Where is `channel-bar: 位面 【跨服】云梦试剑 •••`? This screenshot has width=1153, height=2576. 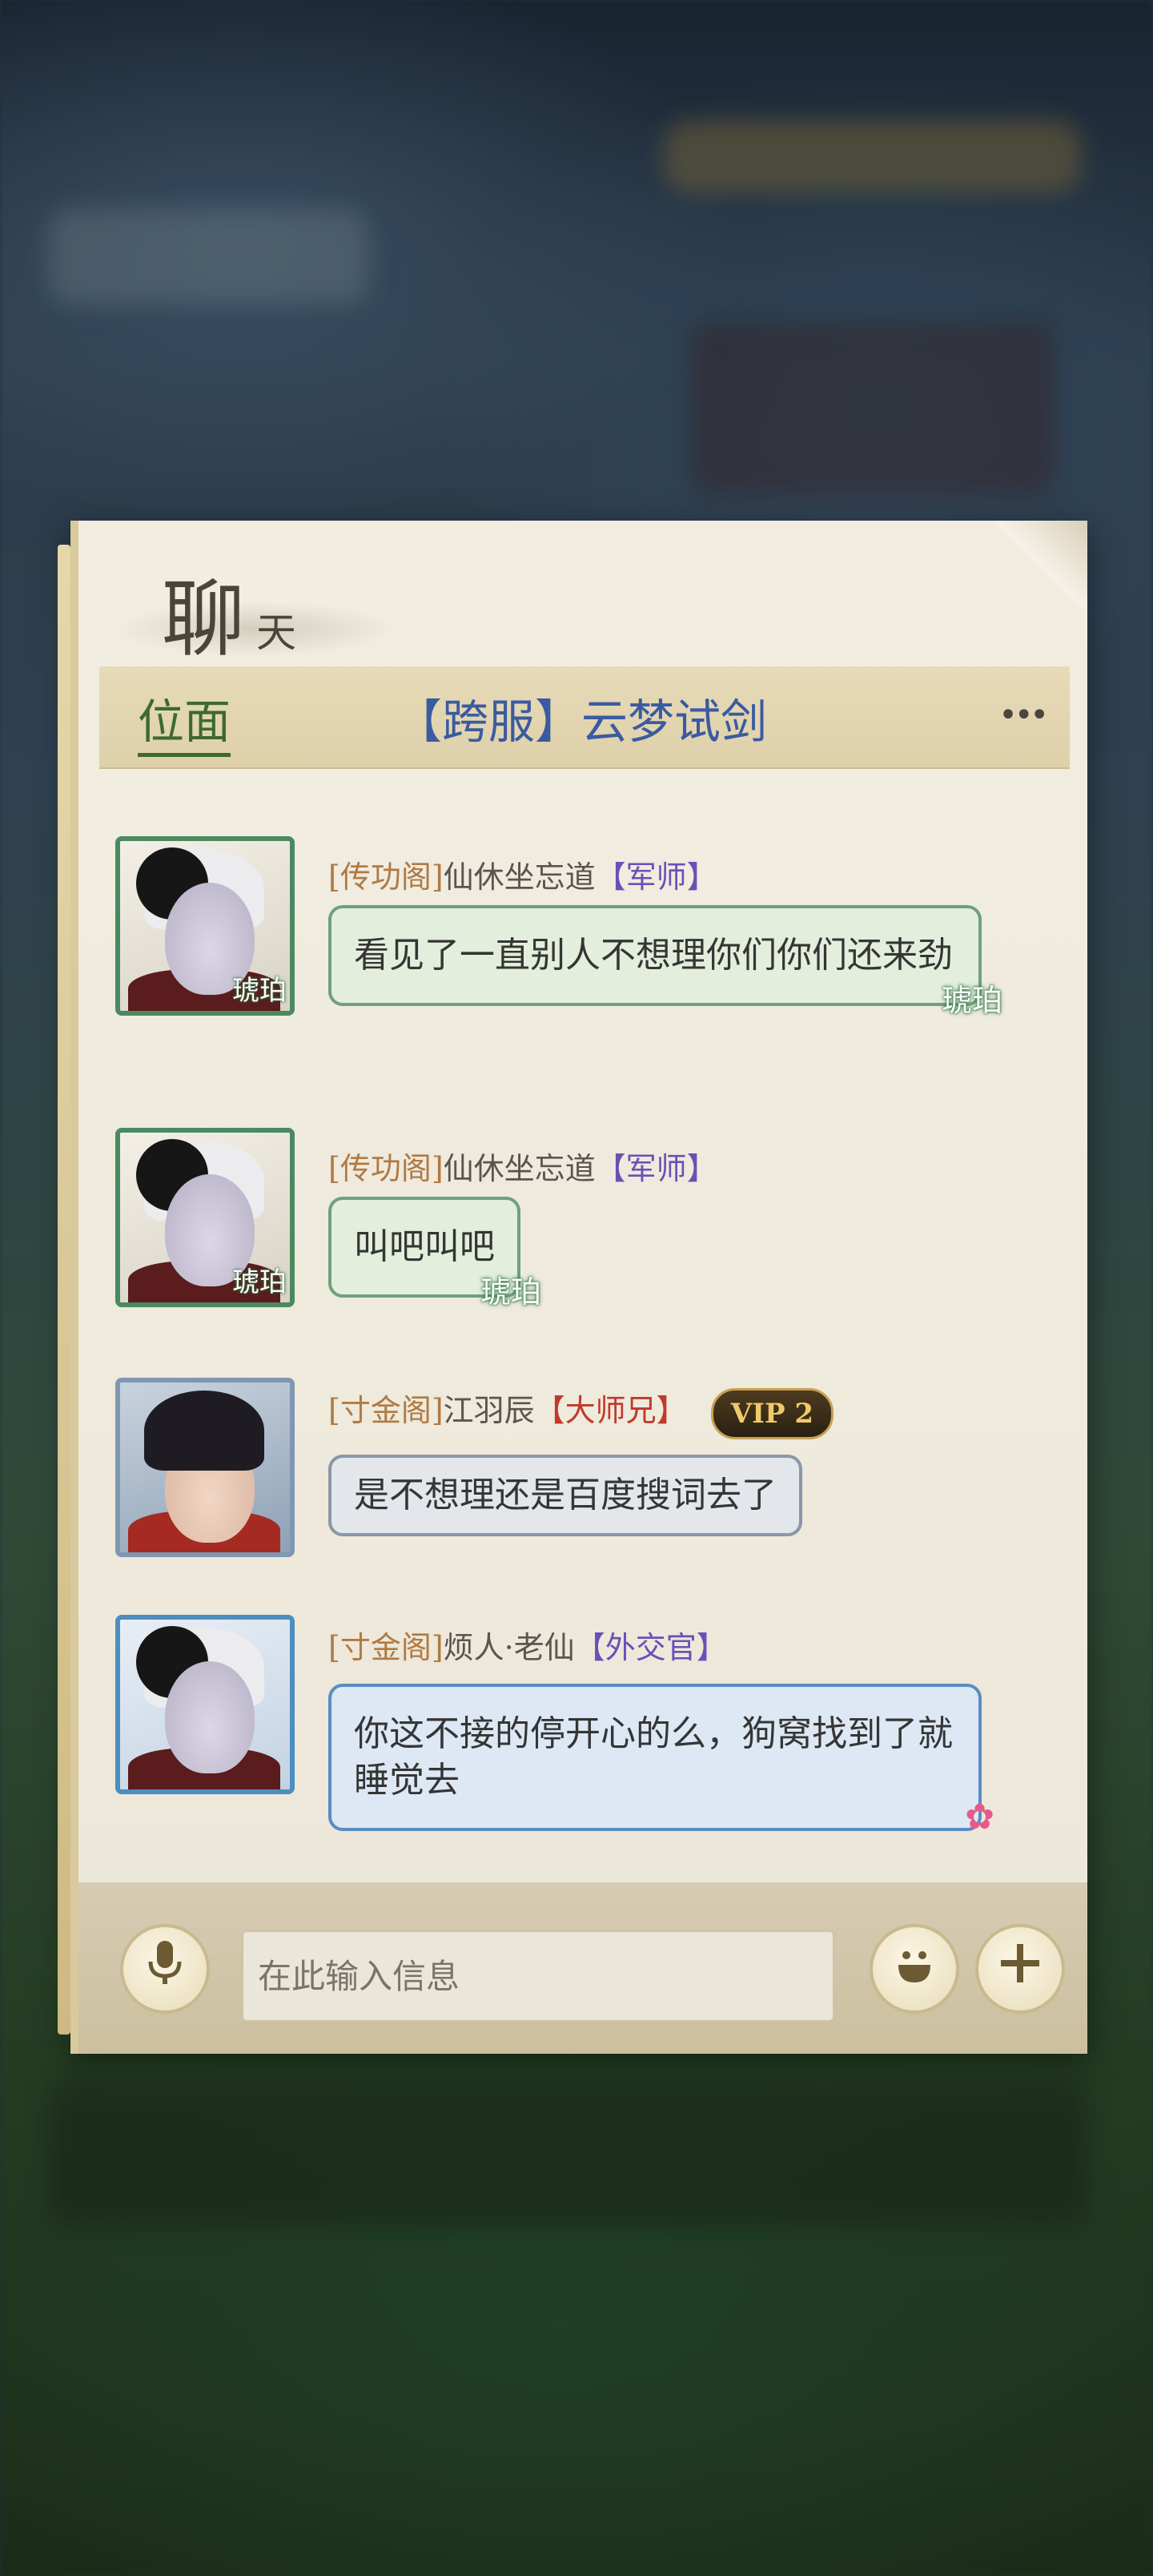
channel-bar: 位面 【跨服】云梦试剑 ••• is located at coordinates (585, 717).